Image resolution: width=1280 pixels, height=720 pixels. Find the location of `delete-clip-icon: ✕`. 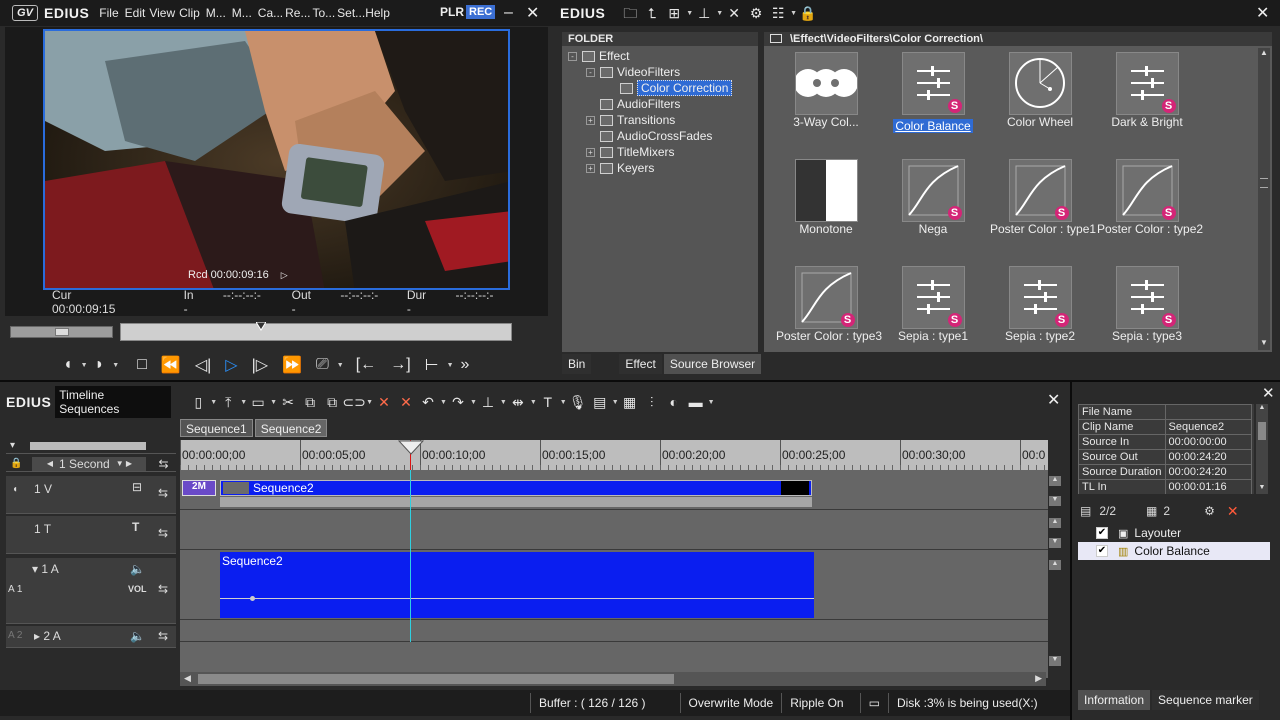

delete-clip-icon: ✕ is located at coordinates (384, 402).